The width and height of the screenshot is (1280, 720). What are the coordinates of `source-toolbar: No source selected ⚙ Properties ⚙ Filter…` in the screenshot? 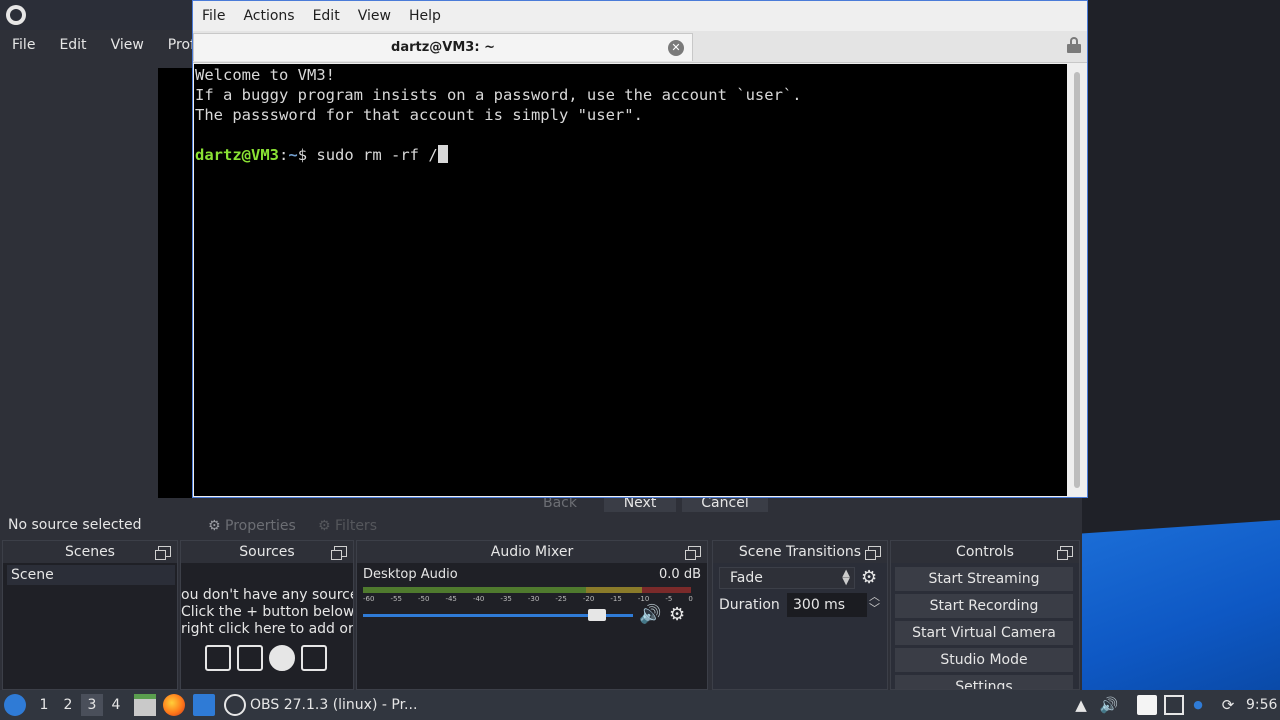 It's located at (541, 526).